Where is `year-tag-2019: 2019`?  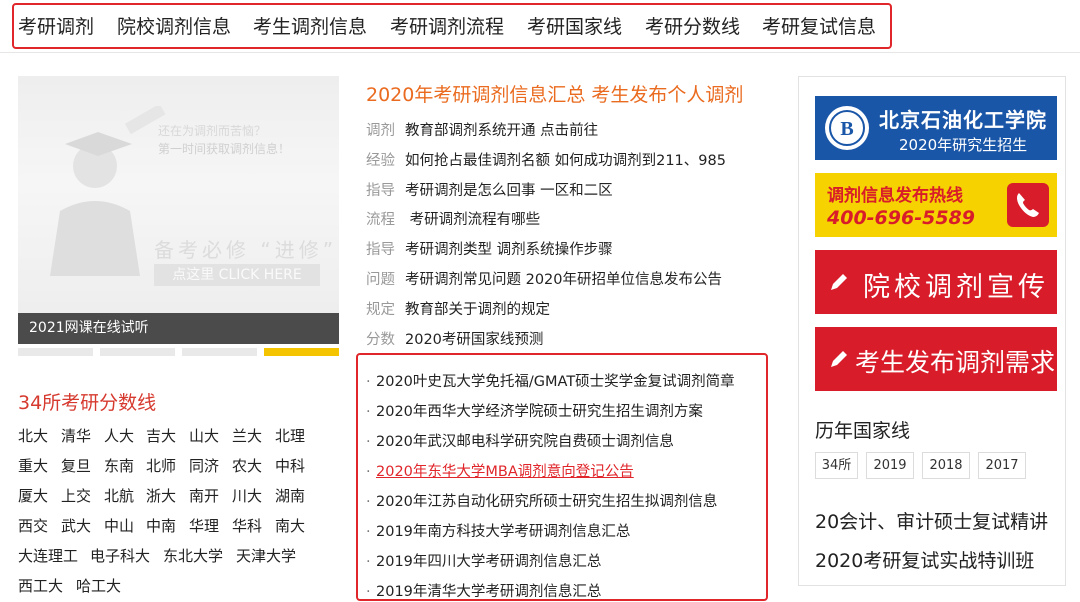 year-tag-2019: 2019 is located at coordinates (890, 465).